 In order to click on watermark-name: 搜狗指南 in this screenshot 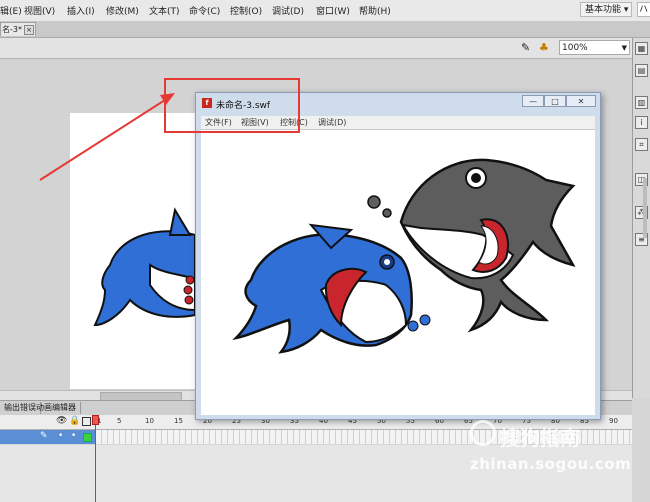, I will do `click(540, 438)`.